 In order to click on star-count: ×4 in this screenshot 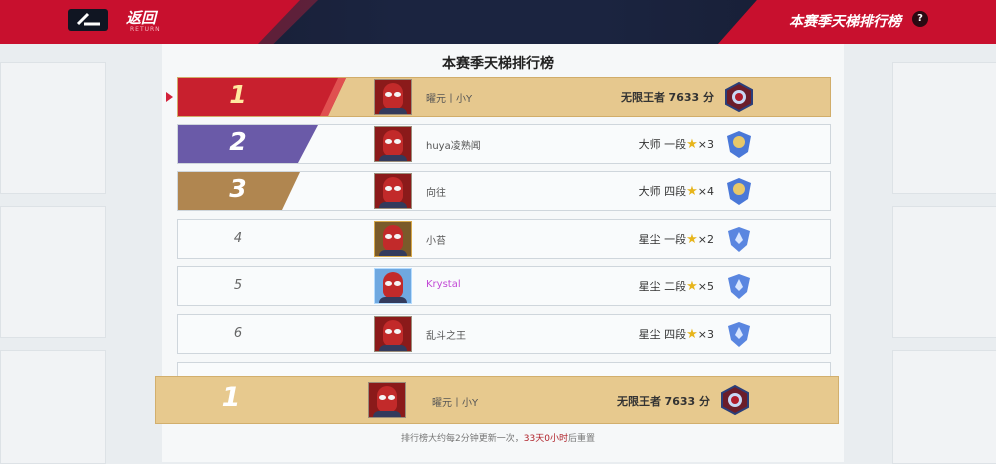, I will do `click(705, 191)`.